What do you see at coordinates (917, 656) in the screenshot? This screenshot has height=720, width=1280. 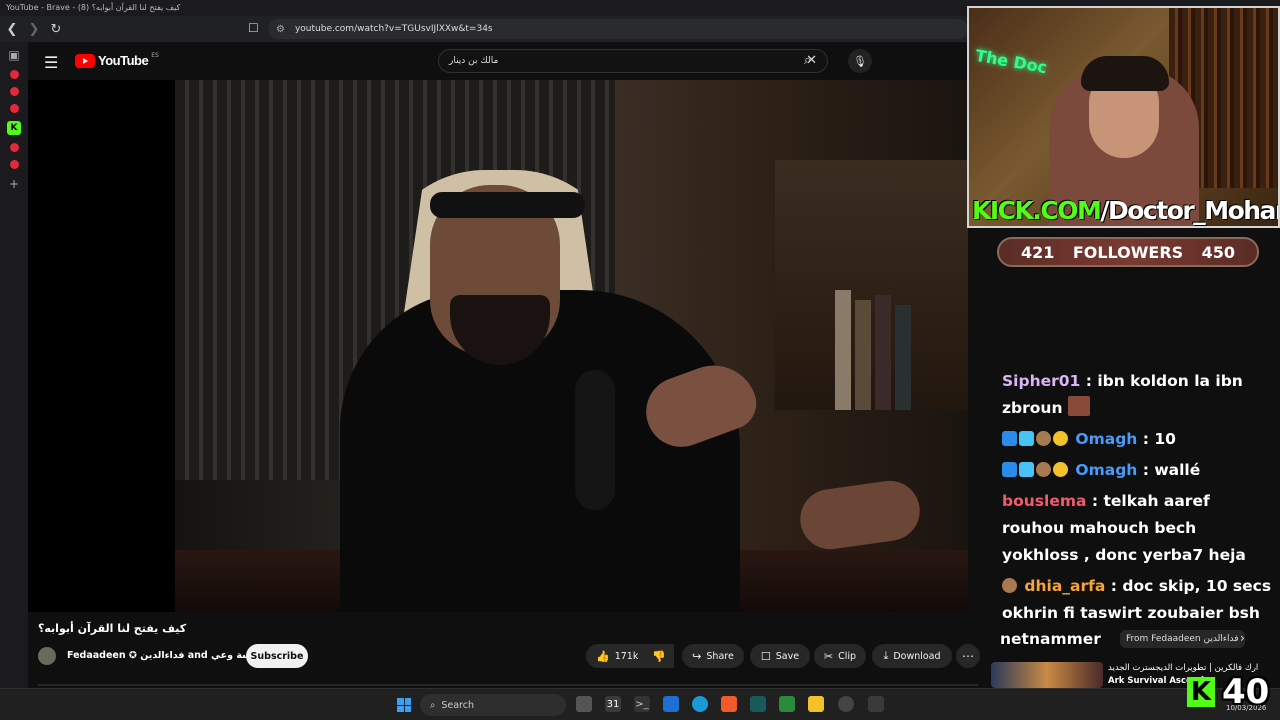 I see `download-label: Download` at bounding box center [917, 656].